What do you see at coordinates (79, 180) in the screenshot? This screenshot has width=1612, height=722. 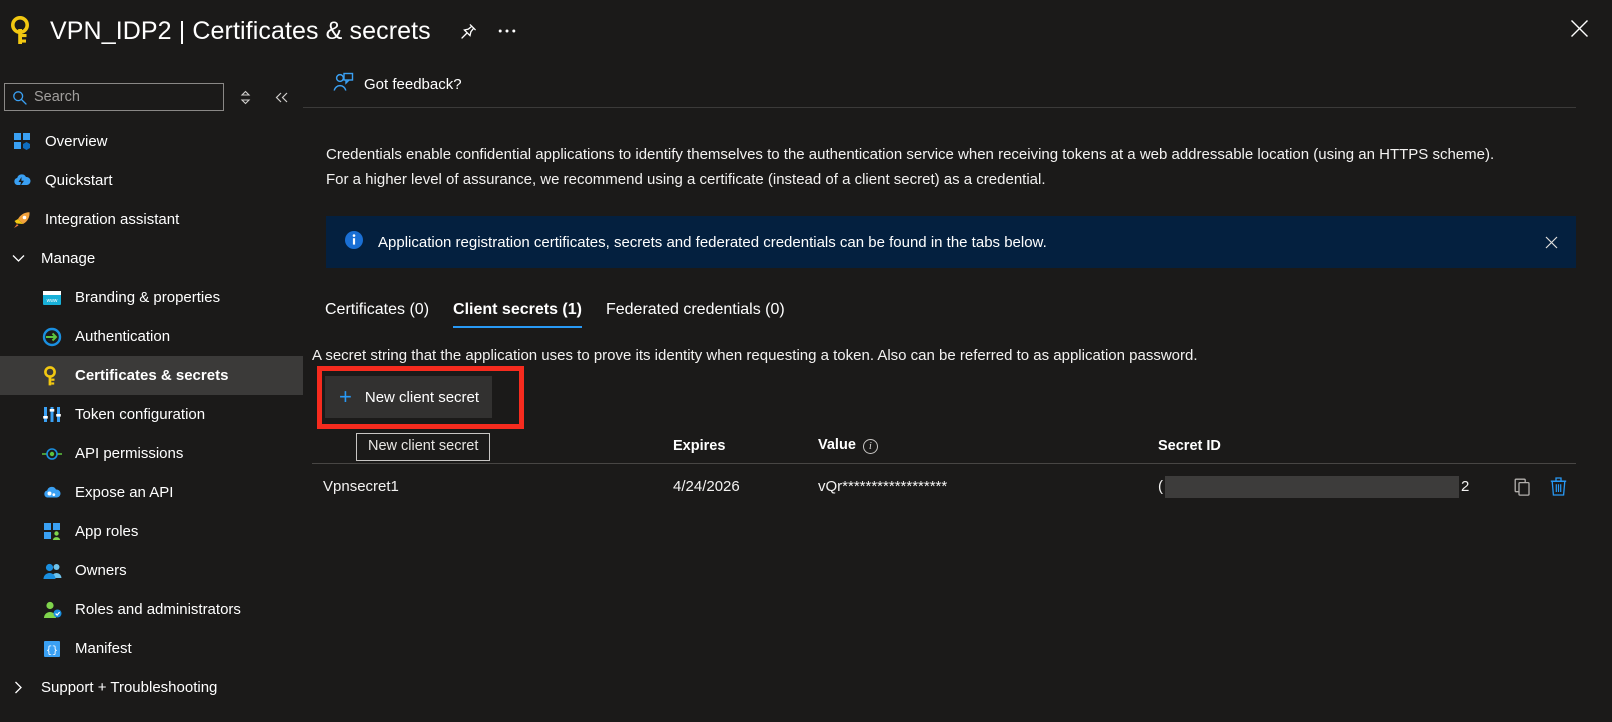 I see `sidebar-item-label: Quickstart` at bounding box center [79, 180].